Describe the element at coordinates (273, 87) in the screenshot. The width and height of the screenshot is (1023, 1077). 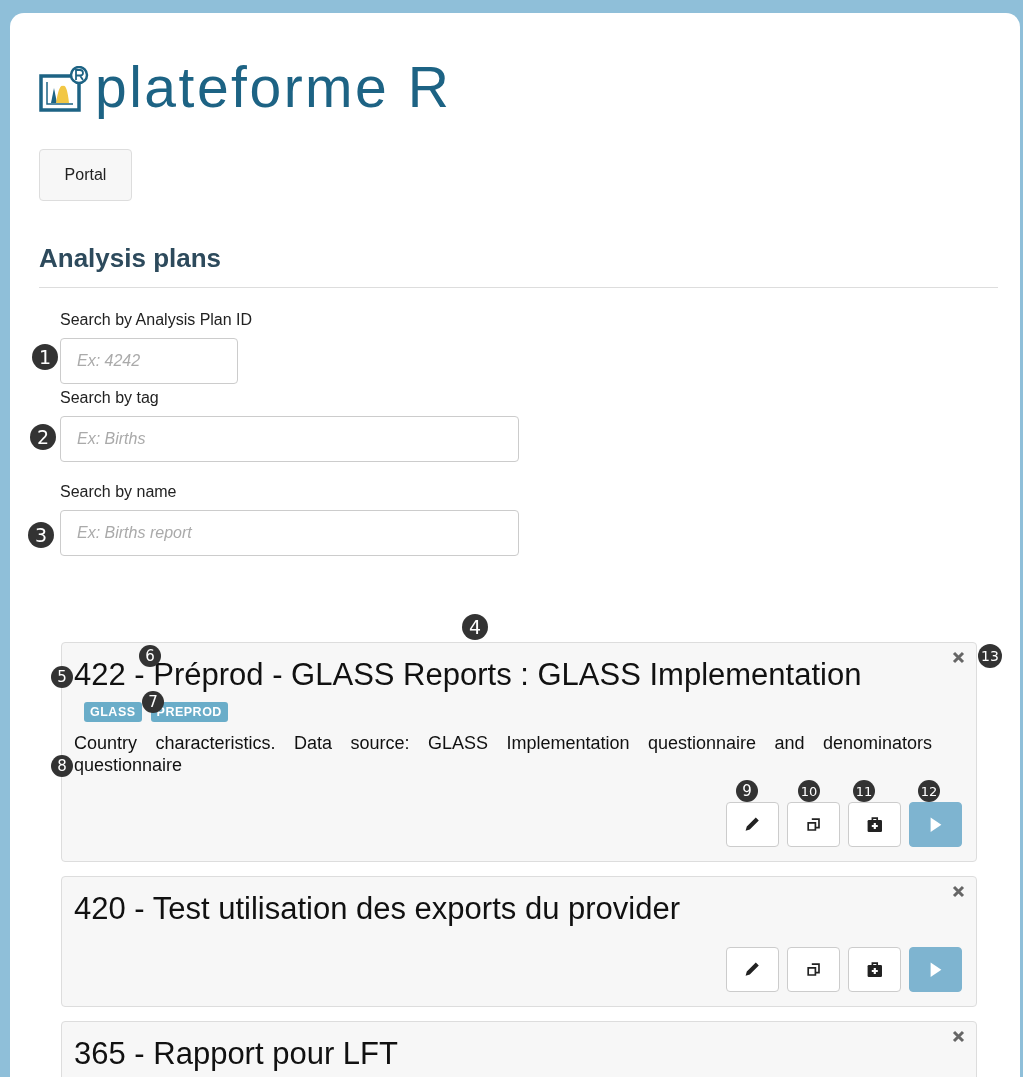
I see `brand-name: plateforme R` at that location.